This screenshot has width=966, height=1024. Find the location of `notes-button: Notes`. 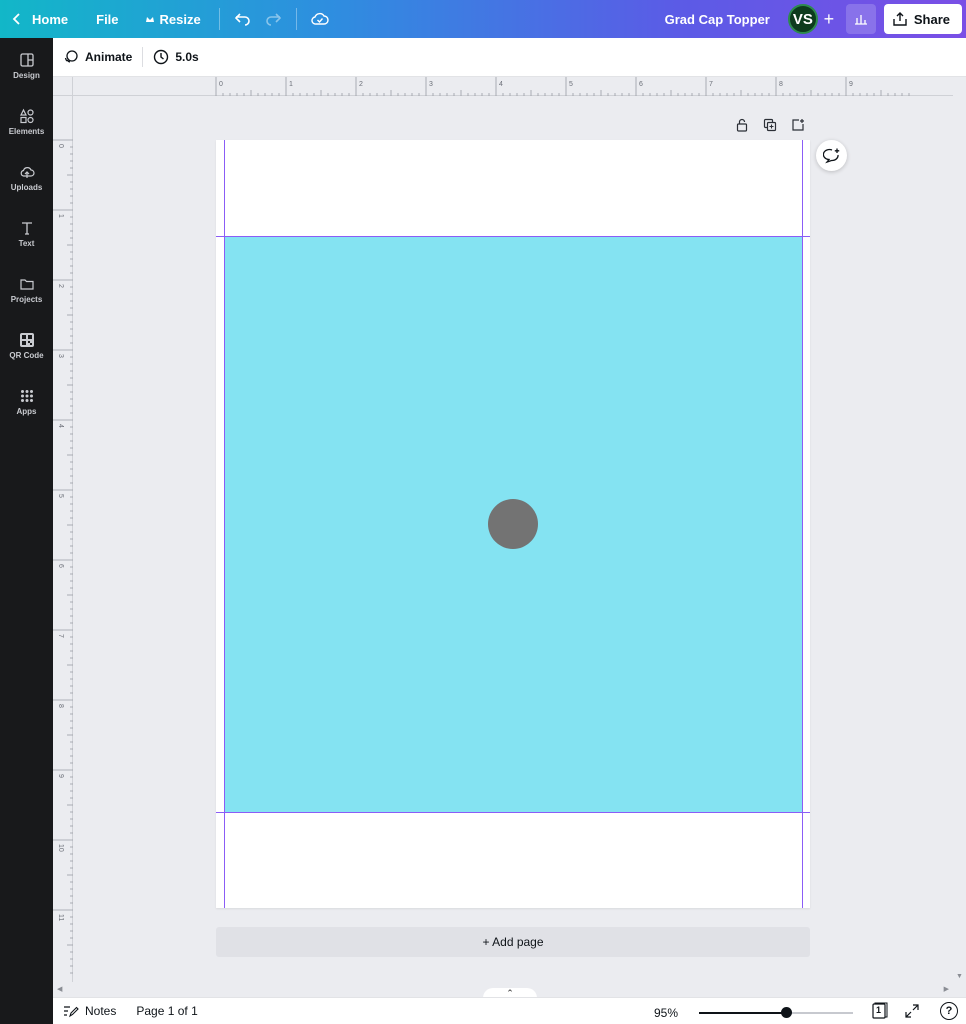

notes-button: Notes is located at coordinates (89, 1011).